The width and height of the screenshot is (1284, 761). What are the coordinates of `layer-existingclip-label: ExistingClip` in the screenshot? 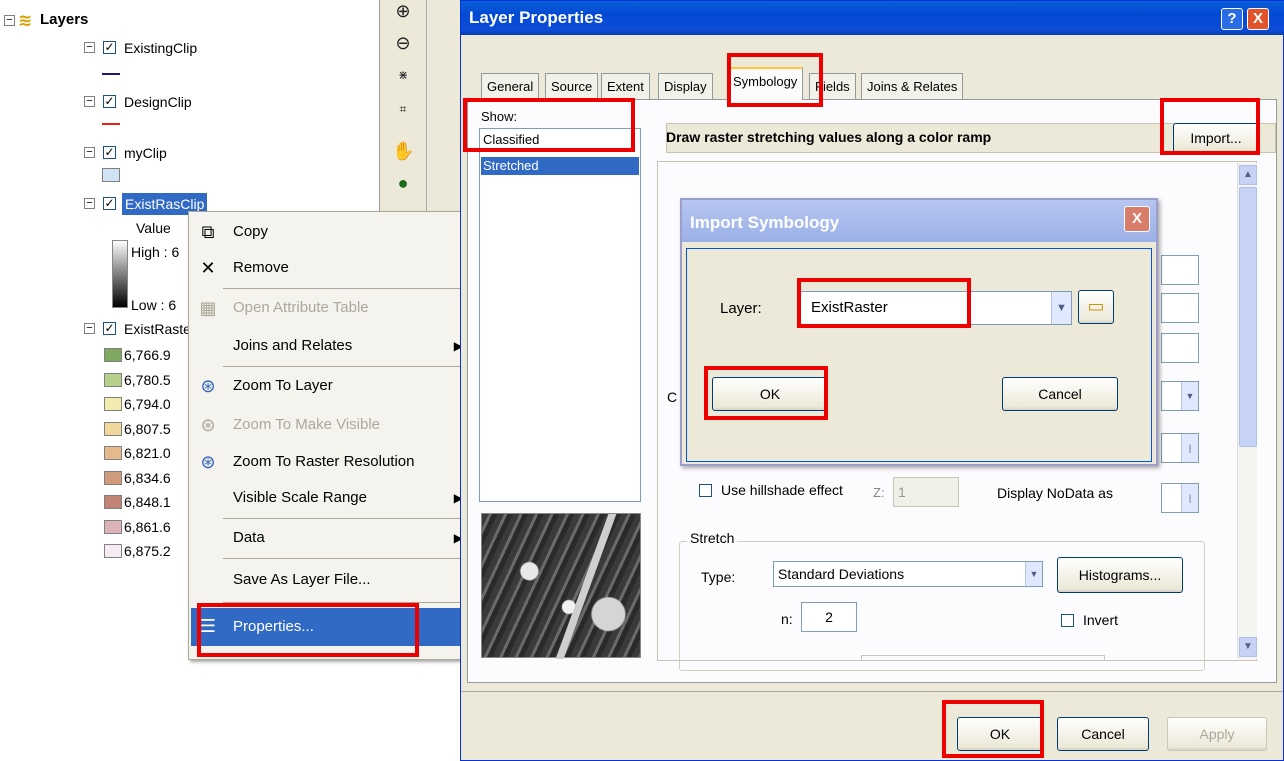 It's located at (160, 48).